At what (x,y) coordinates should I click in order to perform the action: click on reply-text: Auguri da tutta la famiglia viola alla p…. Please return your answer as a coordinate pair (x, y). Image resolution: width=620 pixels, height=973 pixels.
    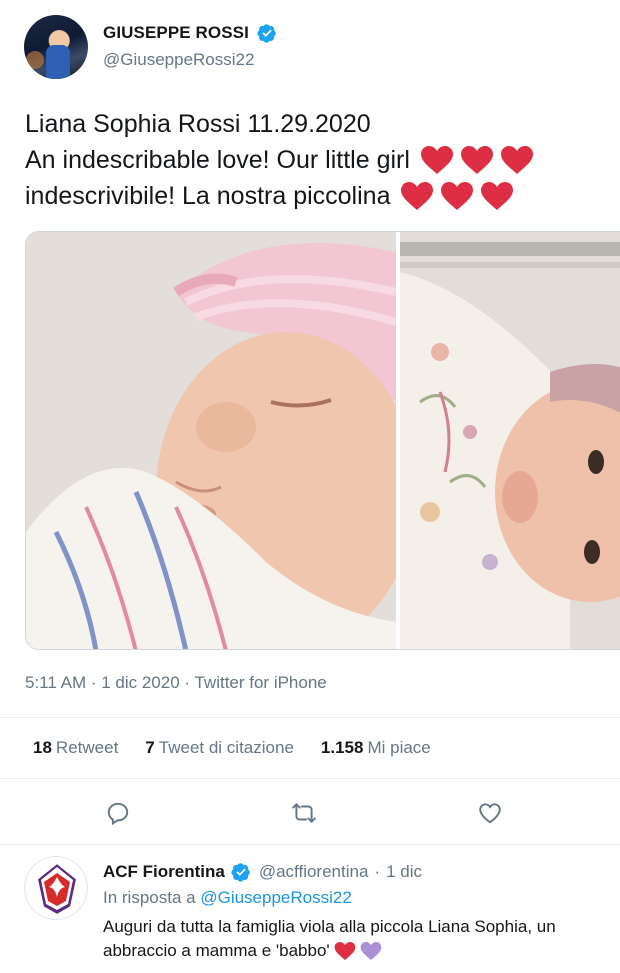
    Looking at the image, I should click on (361, 939).